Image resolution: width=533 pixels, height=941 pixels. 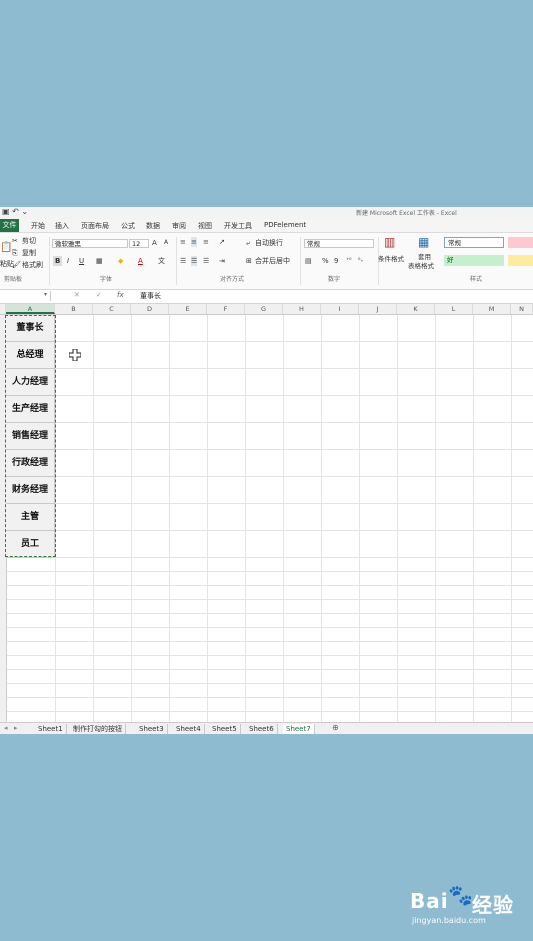 I want to click on font-name-select: 微软雅黑, so click(x=90, y=243).